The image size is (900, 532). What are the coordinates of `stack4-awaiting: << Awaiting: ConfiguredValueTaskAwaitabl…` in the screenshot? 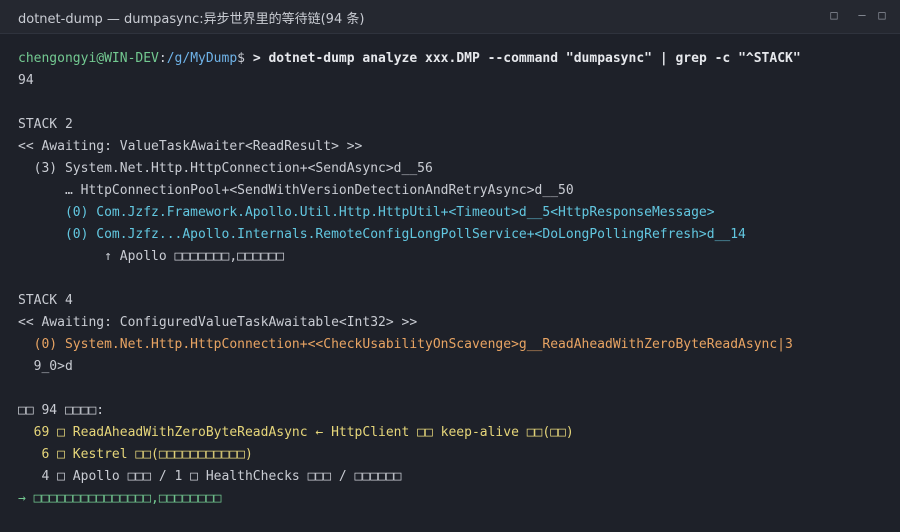 It's located at (218, 322).